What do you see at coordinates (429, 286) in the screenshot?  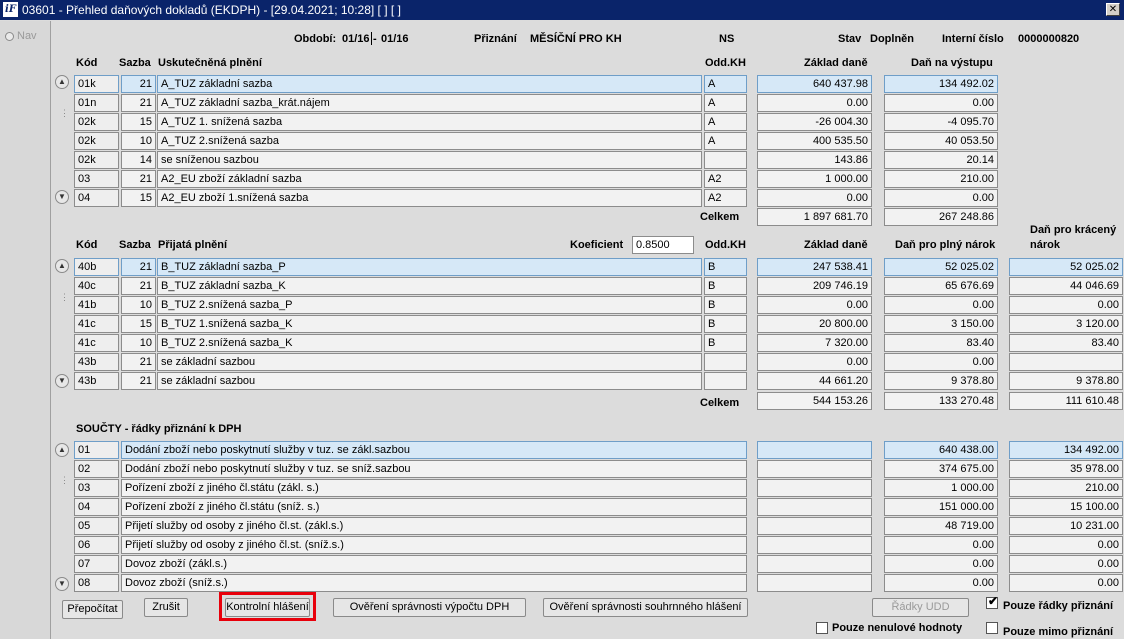 I see `in-row-desc: B_TUZ základní sazba_K` at bounding box center [429, 286].